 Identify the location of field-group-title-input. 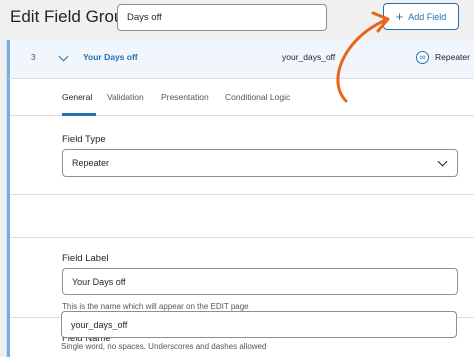
(222, 17).